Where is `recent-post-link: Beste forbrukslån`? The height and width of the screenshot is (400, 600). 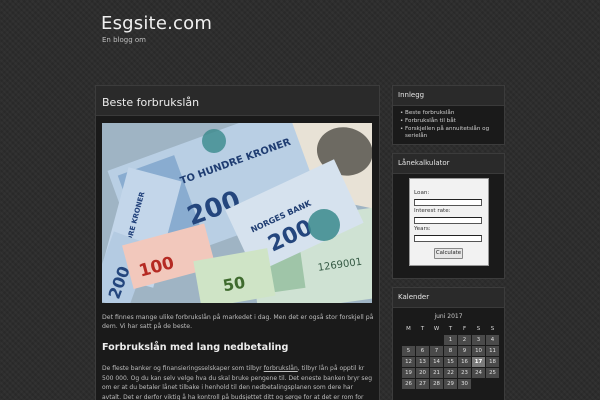
recent-post-link: Beste forbrukslån is located at coordinates (449, 114).